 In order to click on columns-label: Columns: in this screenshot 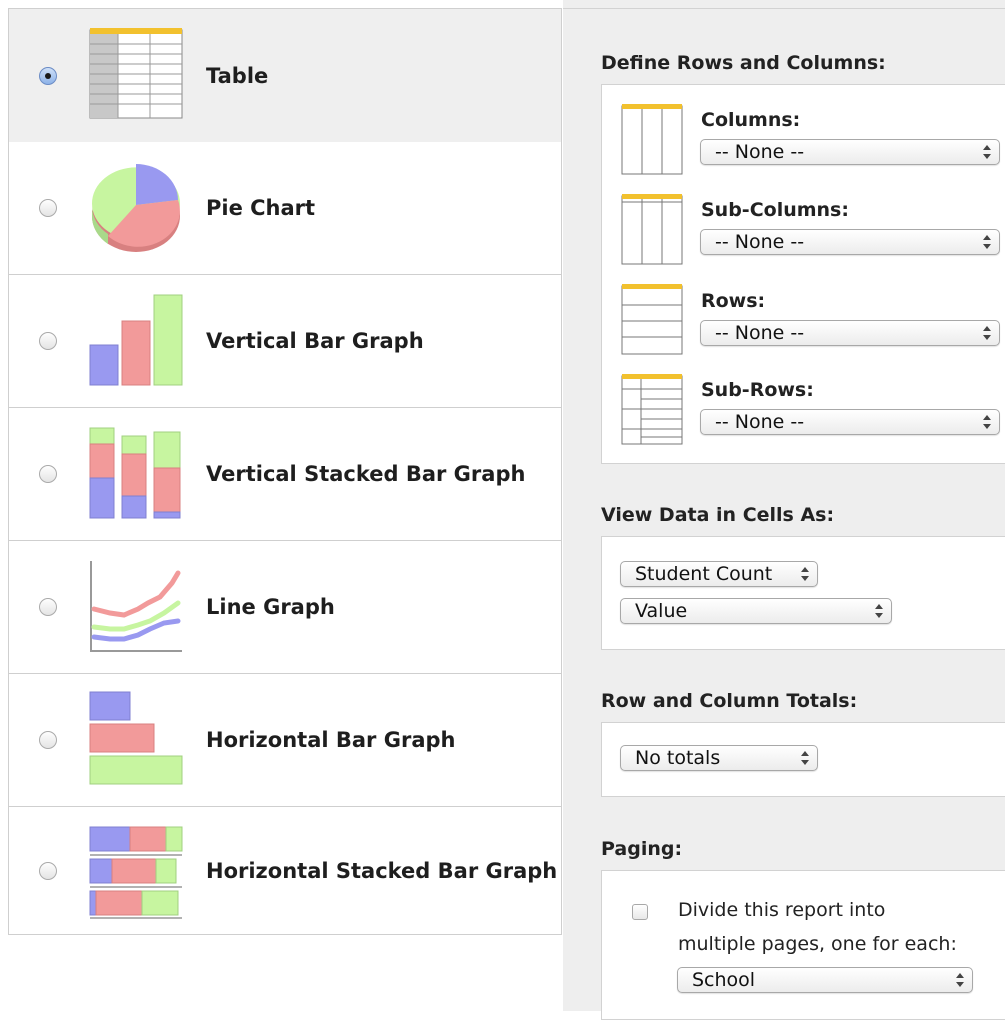, I will do `click(751, 120)`.